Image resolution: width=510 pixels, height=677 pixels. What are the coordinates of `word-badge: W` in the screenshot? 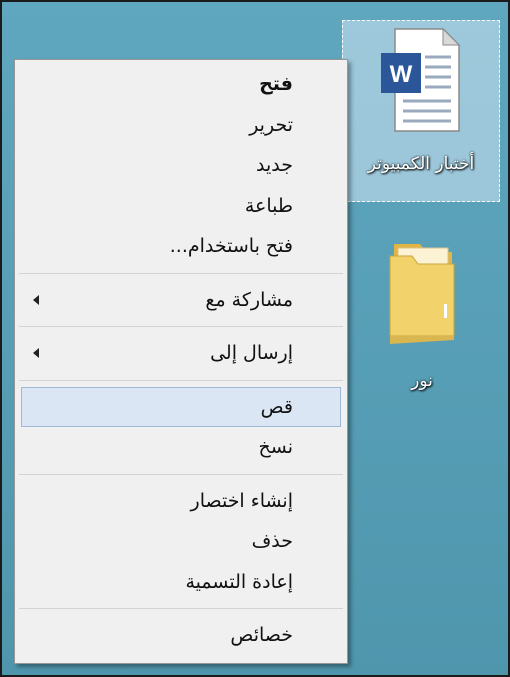 It's located at (401, 74).